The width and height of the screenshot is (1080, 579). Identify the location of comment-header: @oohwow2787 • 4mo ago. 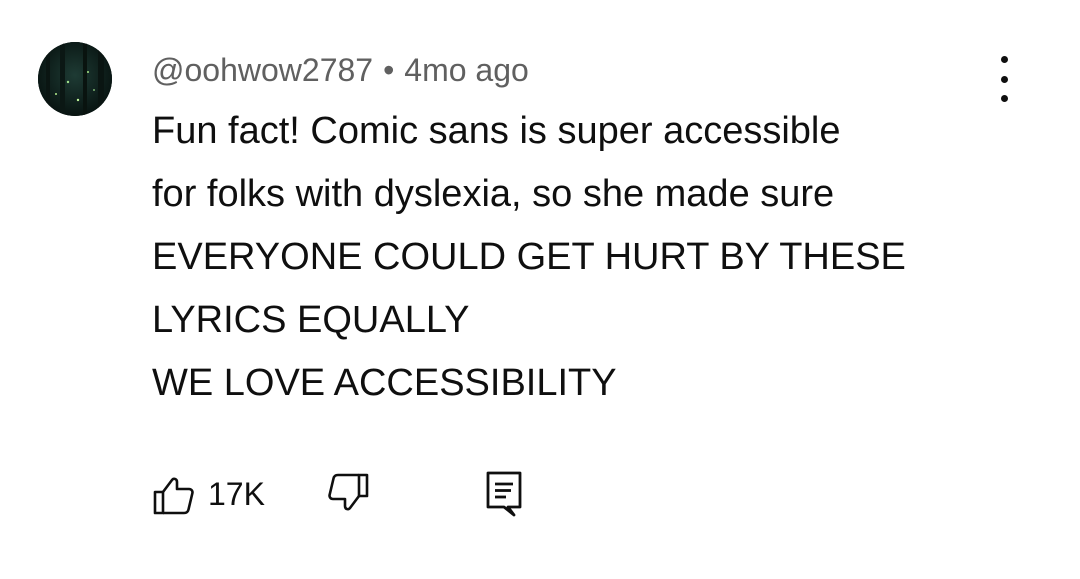
(340, 70).